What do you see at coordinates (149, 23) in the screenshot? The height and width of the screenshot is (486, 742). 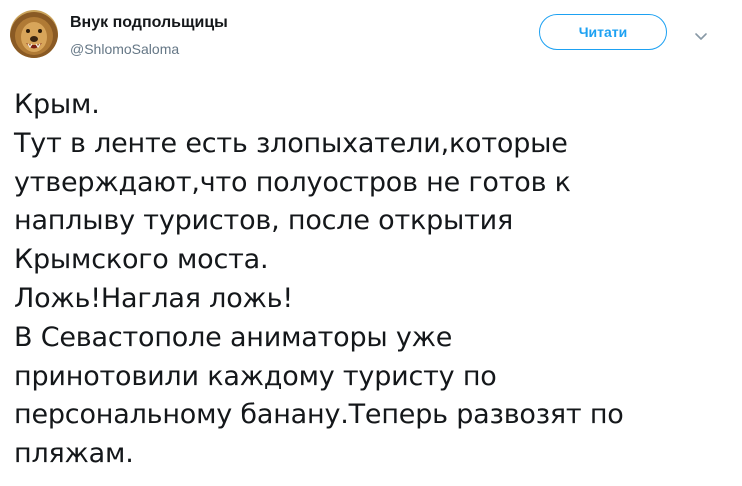 I see `display-name: Внук подпольщицы` at bounding box center [149, 23].